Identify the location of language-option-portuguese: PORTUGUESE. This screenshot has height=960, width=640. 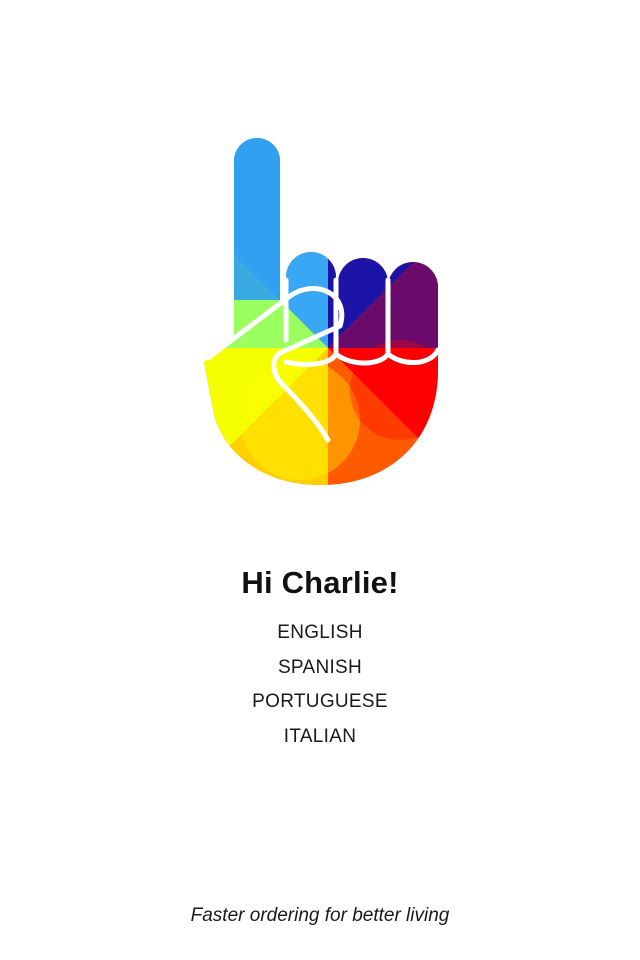
(320, 702).